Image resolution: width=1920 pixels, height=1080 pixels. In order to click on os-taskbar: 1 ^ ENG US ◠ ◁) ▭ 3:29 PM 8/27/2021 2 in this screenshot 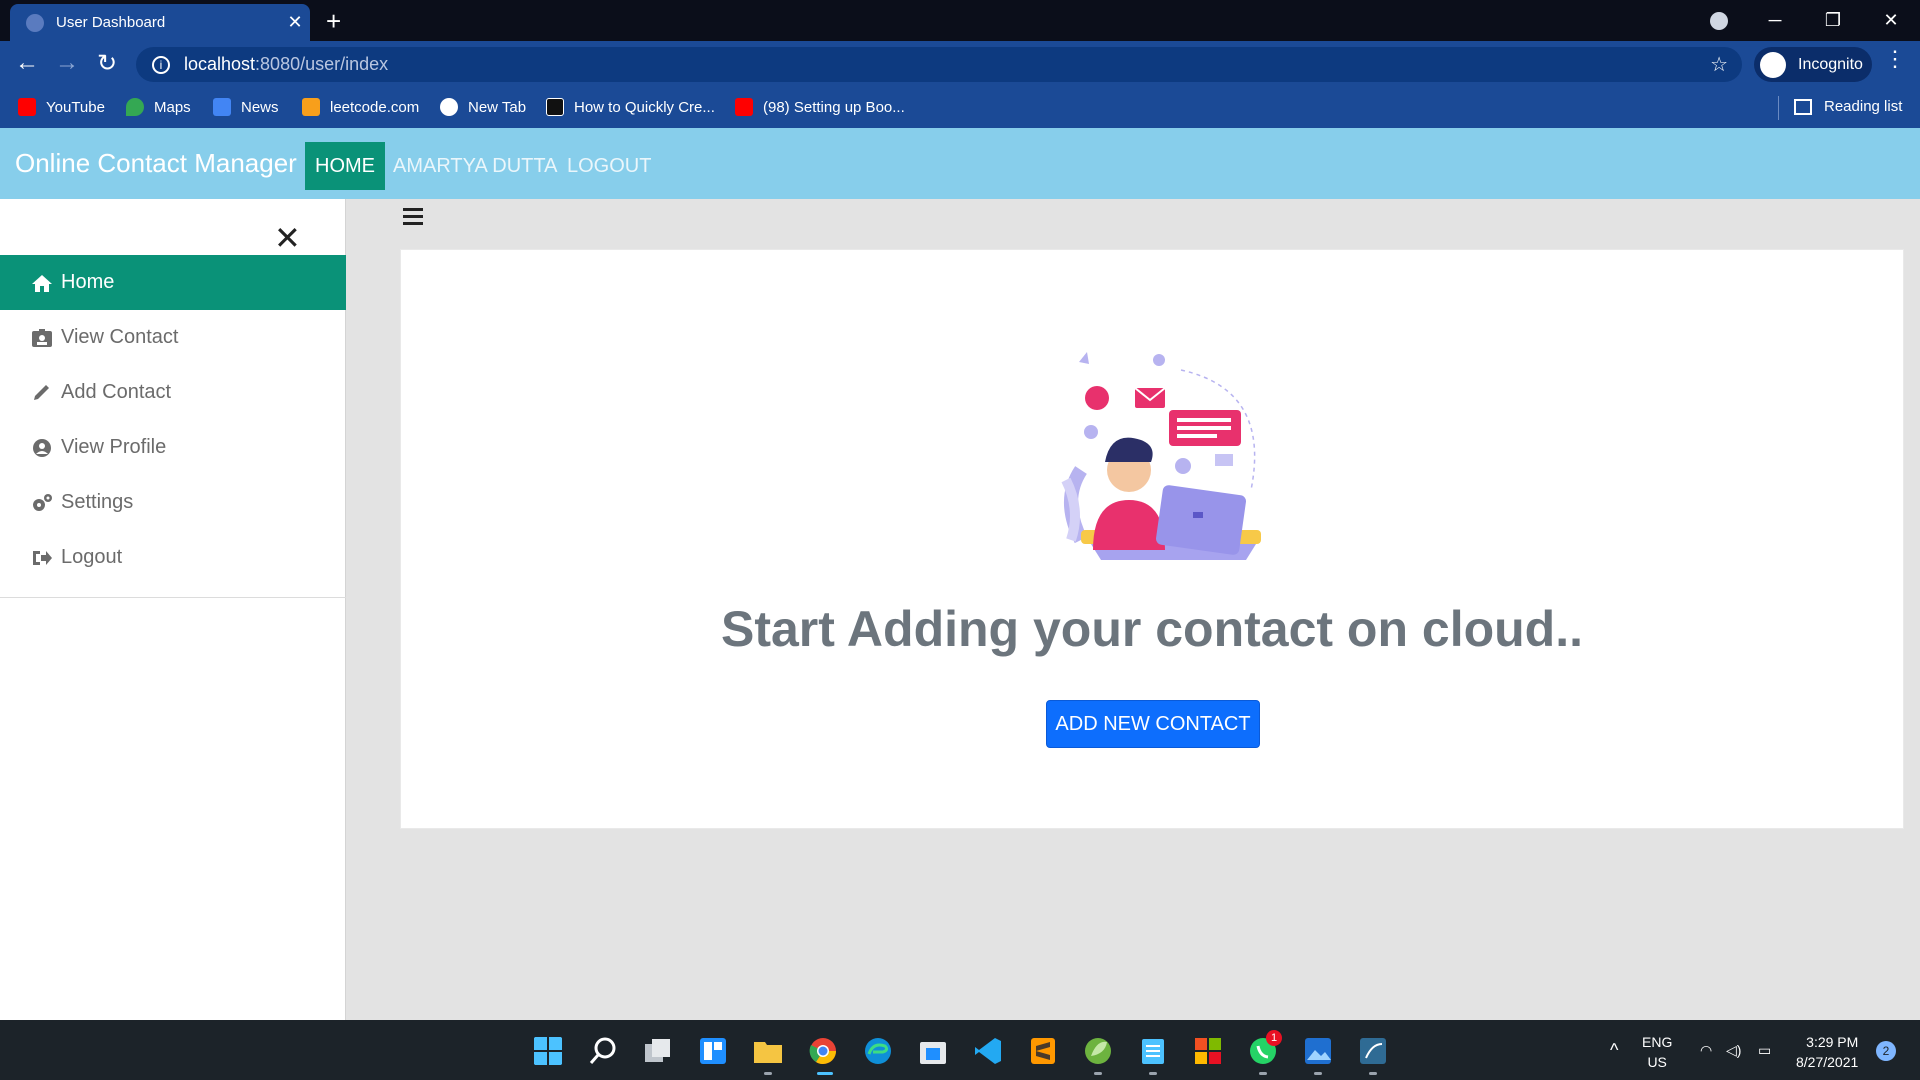, I will do `click(960, 1050)`.